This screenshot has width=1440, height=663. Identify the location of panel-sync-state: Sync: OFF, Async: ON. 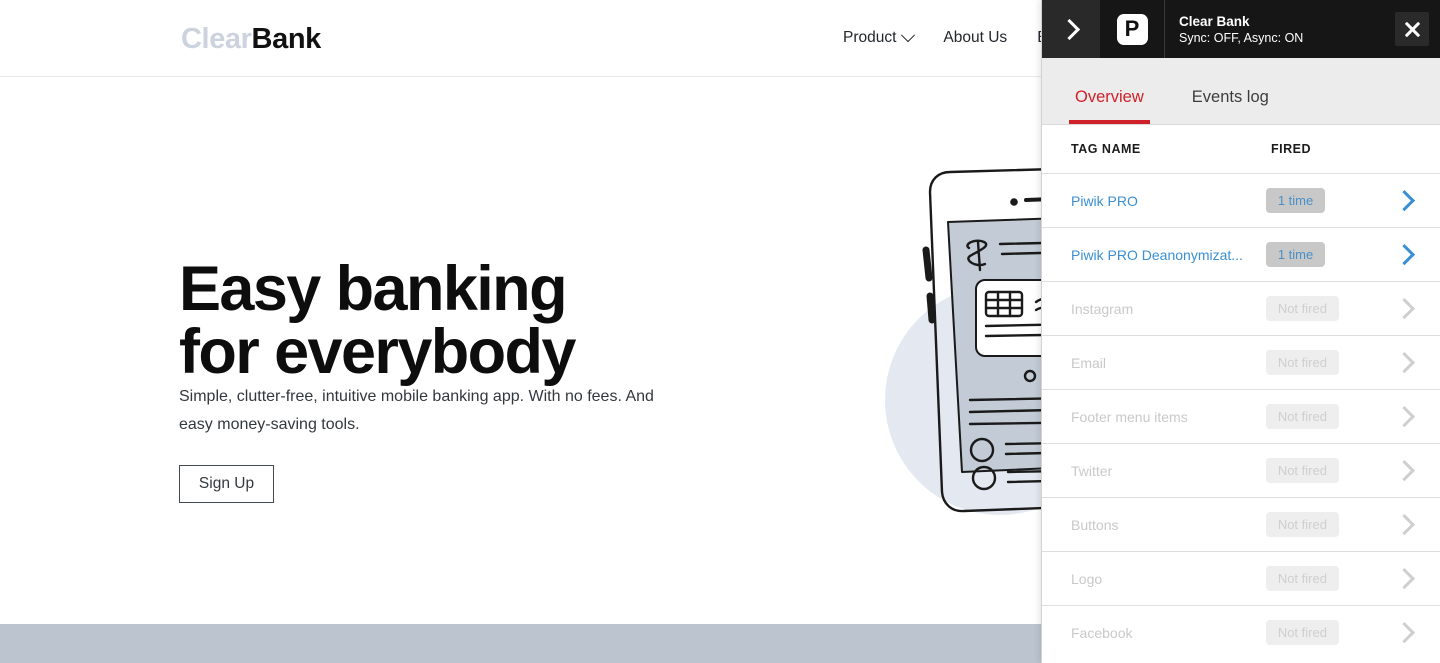
(1241, 37).